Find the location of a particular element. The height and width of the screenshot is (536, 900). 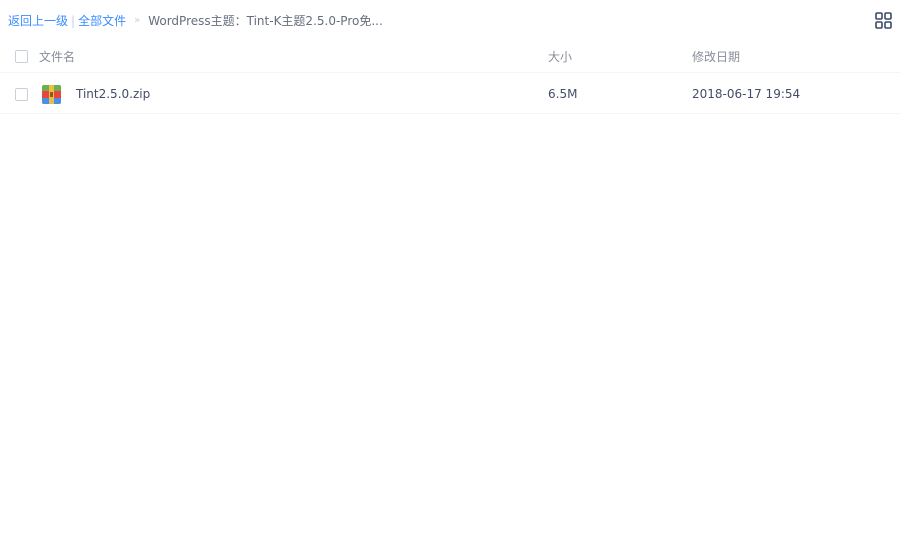

file-modified-date: 2018-06-17 19:54 is located at coordinates (746, 94).